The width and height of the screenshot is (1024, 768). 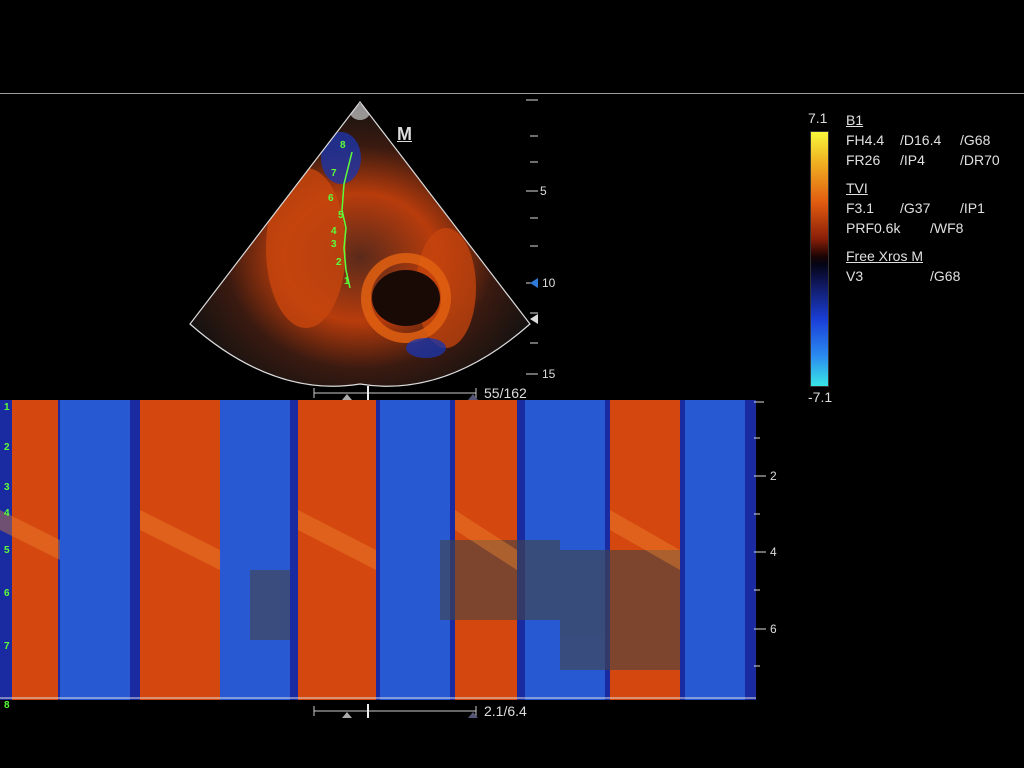 What do you see at coordinates (935, 208) in the screenshot?
I see `param-row: F3.1 /G37 /IP1` at bounding box center [935, 208].